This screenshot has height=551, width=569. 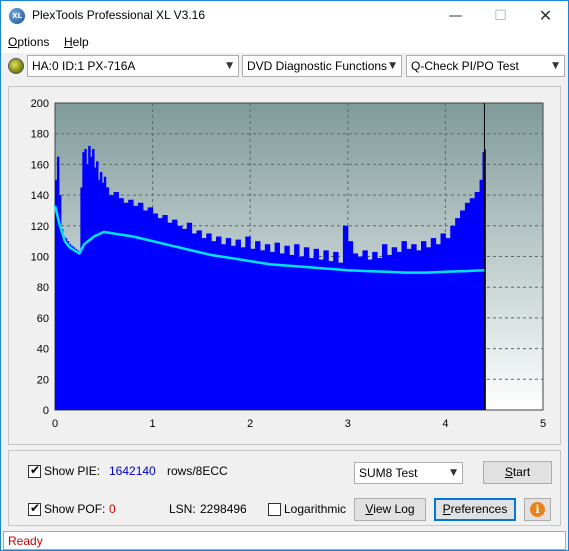 What do you see at coordinates (40, 227) in the screenshot?
I see `y-tick-label: 120` at bounding box center [40, 227].